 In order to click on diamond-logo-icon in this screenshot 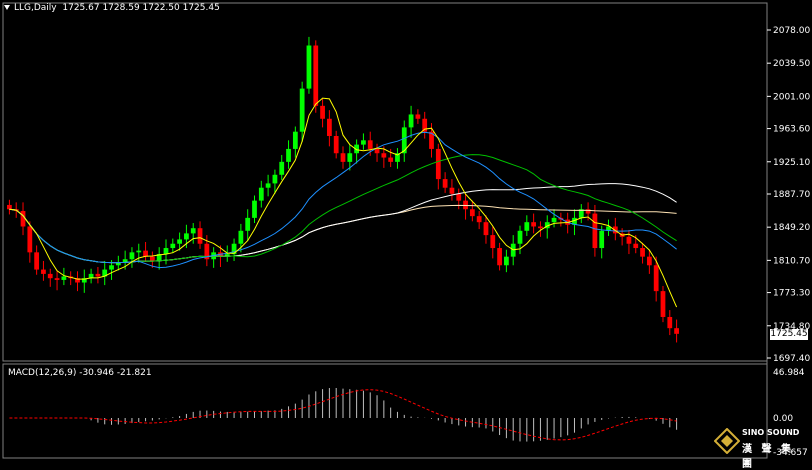, I will do `click(727, 441)`.